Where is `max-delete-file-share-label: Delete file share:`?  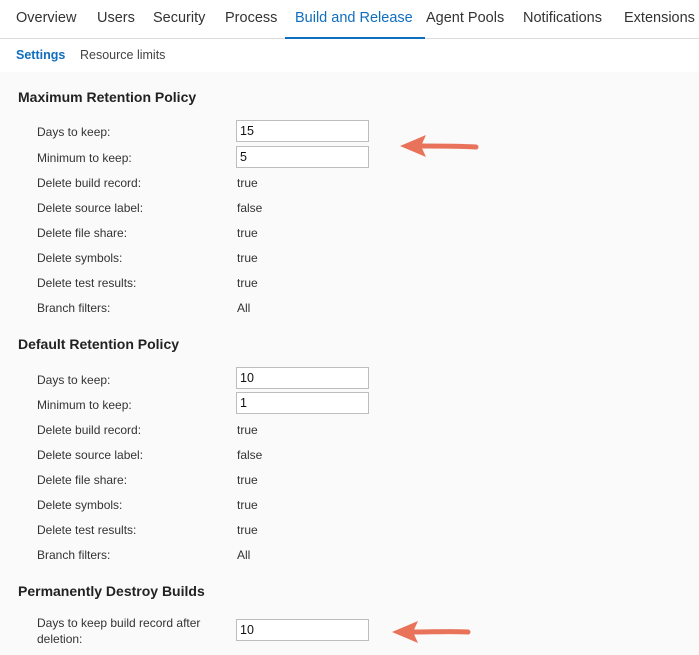
max-delete-file-share-label: Delete file share: is located at coordinates (82, 233).